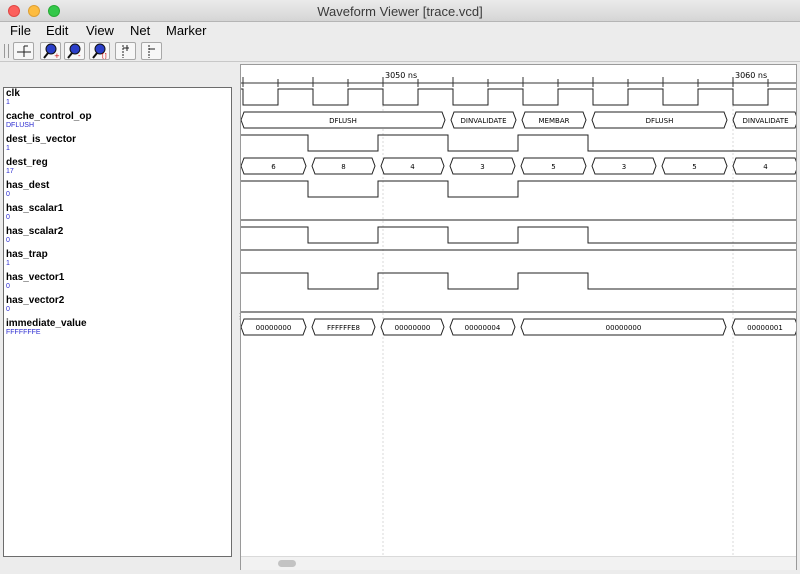  I want to click on signal-value: DFLUSH, so click(20, 125).